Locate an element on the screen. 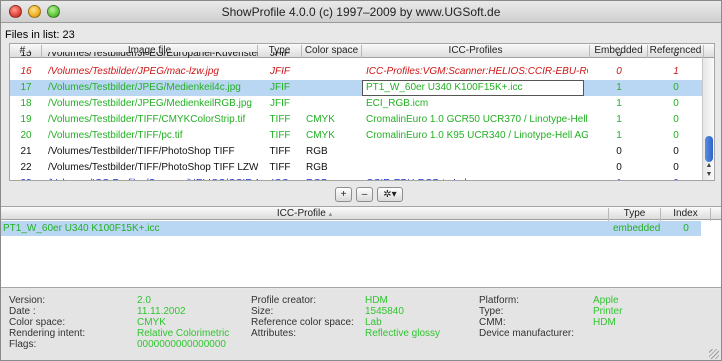 The width and height of the screenshot is (722, 361). info-label: Date : is located at coordinates (22, 311).